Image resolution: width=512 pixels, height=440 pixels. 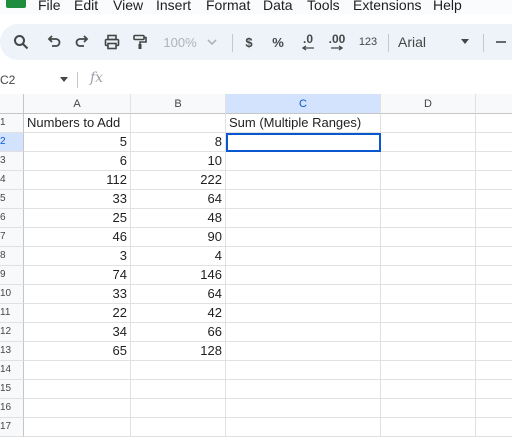 I want to click on cell-a14, so click(x=77, y=370).